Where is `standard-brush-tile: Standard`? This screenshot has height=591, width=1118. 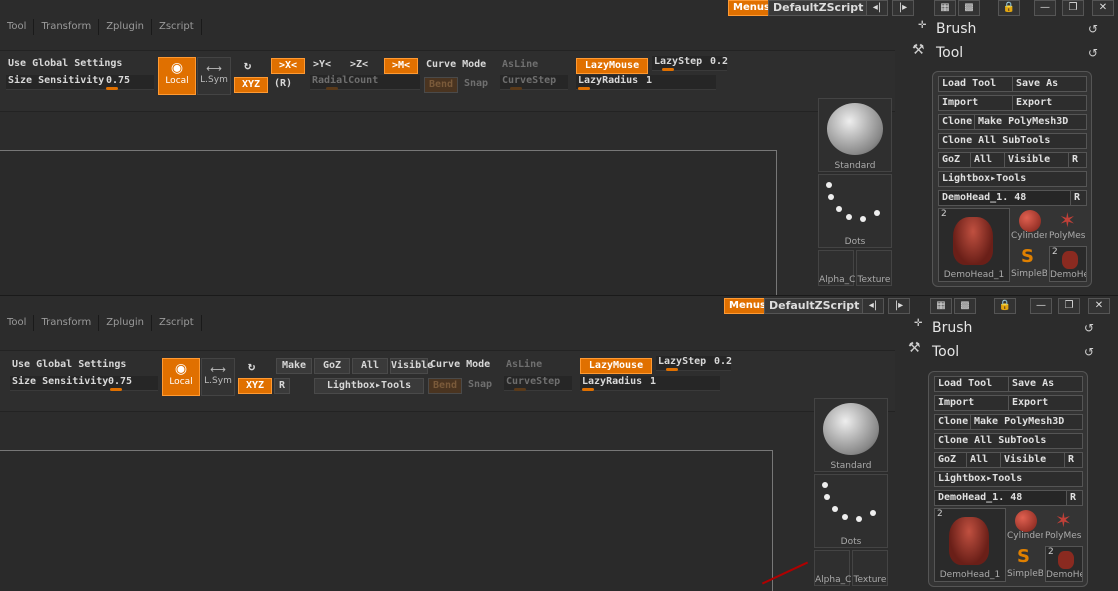 standard-brush-tile: Standard is located at coordinates (855, 135).